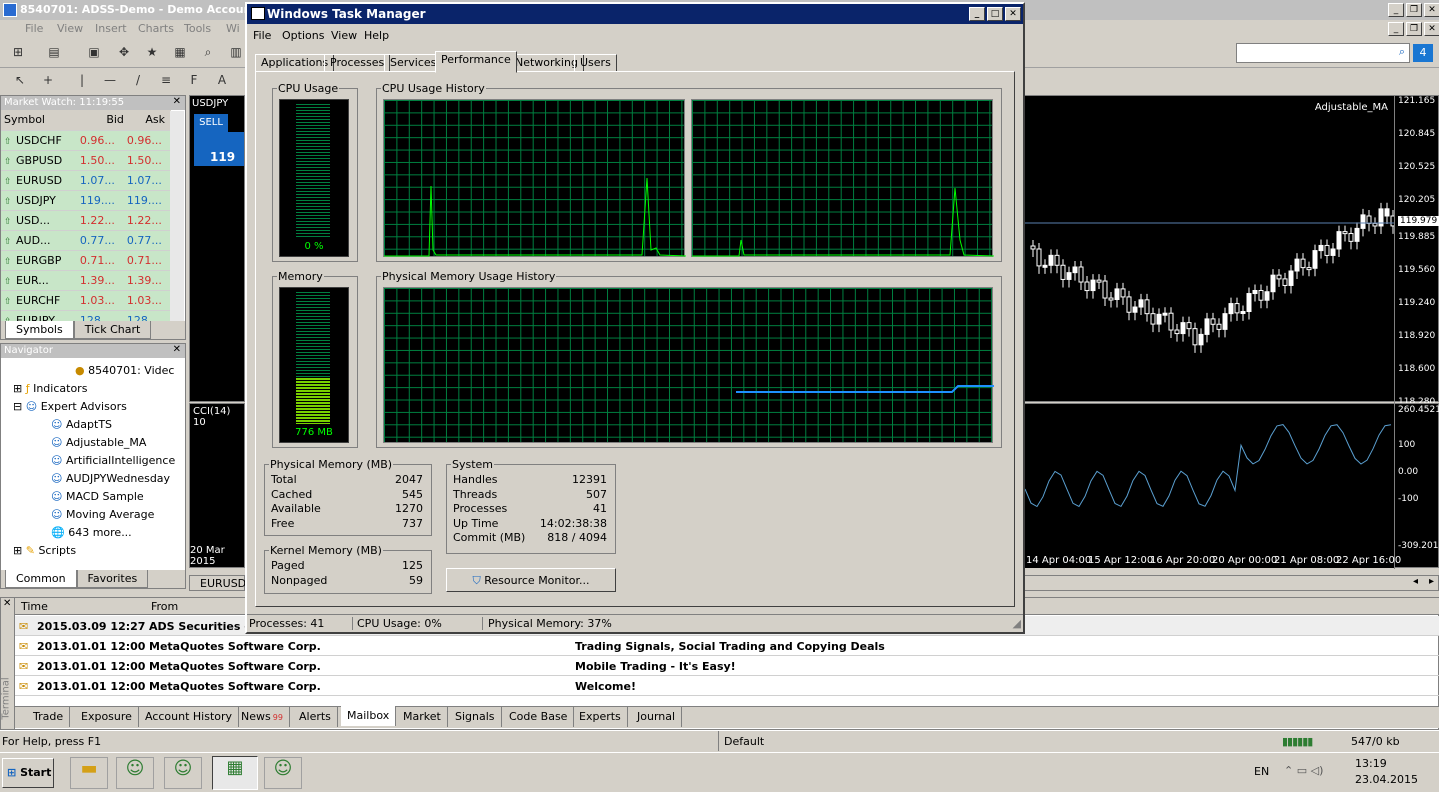 This screenshot has width=1439, height=792. Describe the element at coordinates (600, 717) in the screenshot. I see `terminal-tab: Experts` at that location.